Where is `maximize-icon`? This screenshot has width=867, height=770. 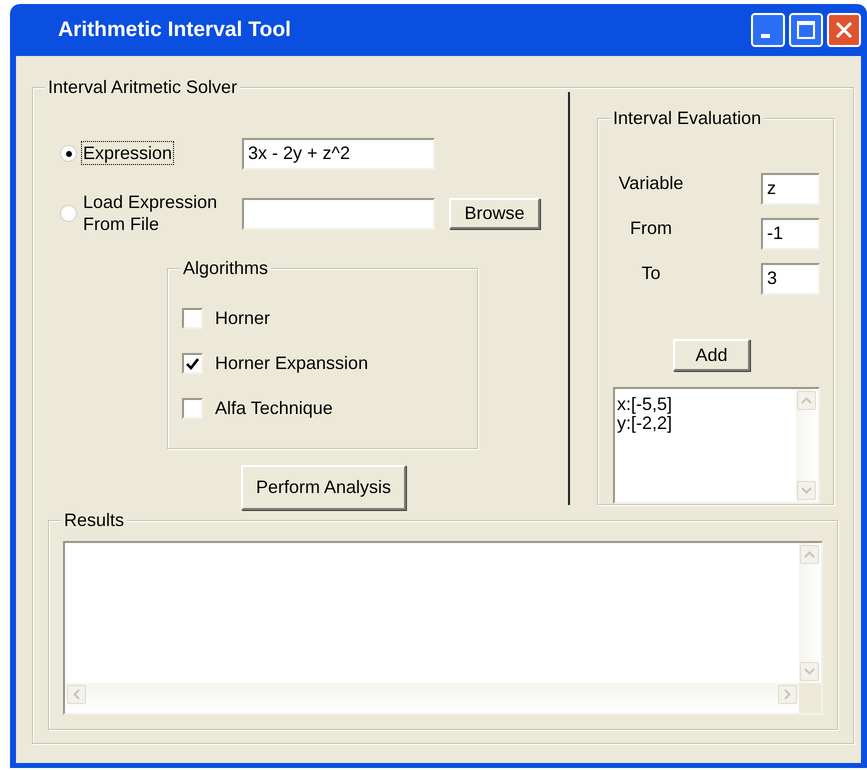 maximize-icon is located at coordinates (806, 30).